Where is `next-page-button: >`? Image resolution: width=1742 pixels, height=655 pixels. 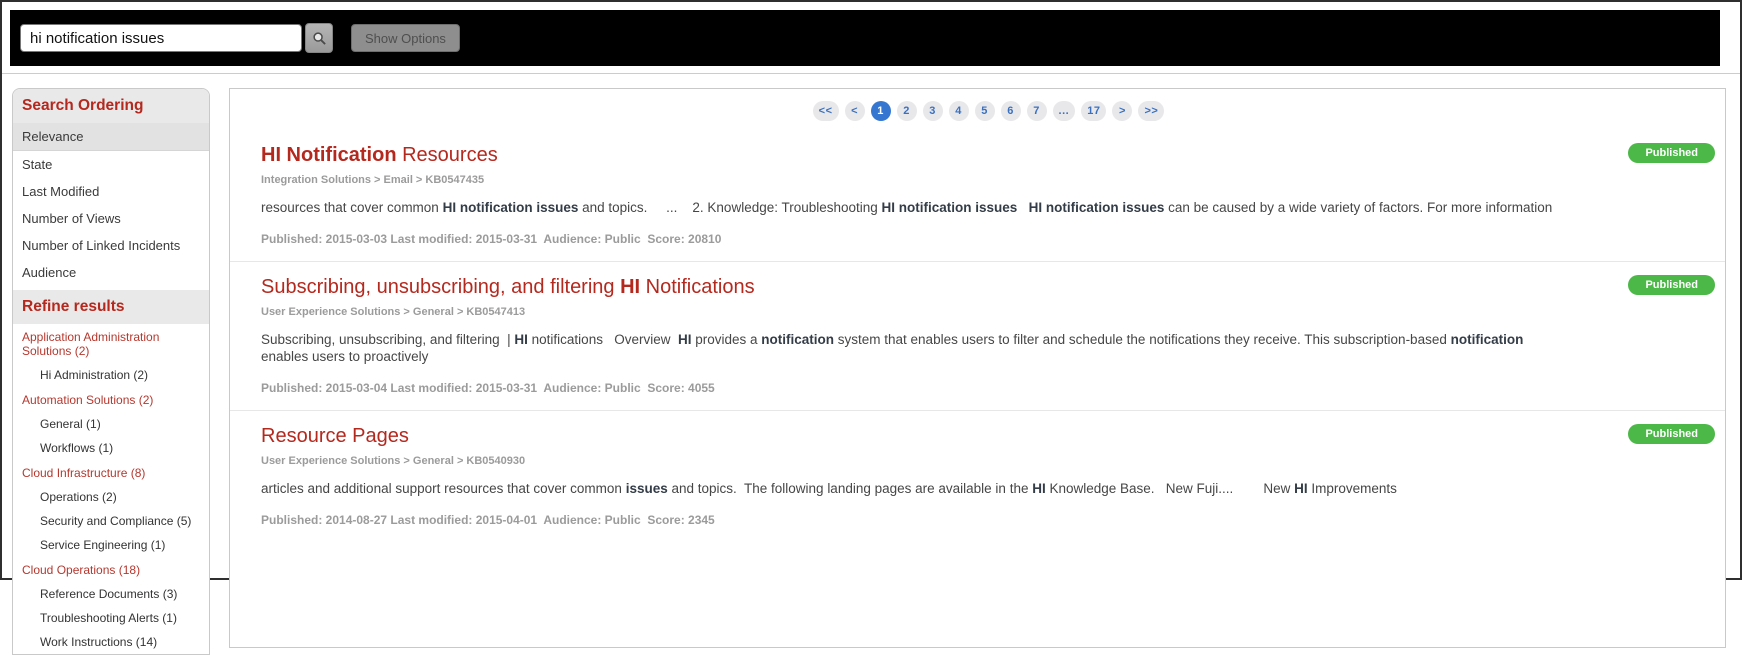 next-page-button: > is located at coordinates (1122, 111).